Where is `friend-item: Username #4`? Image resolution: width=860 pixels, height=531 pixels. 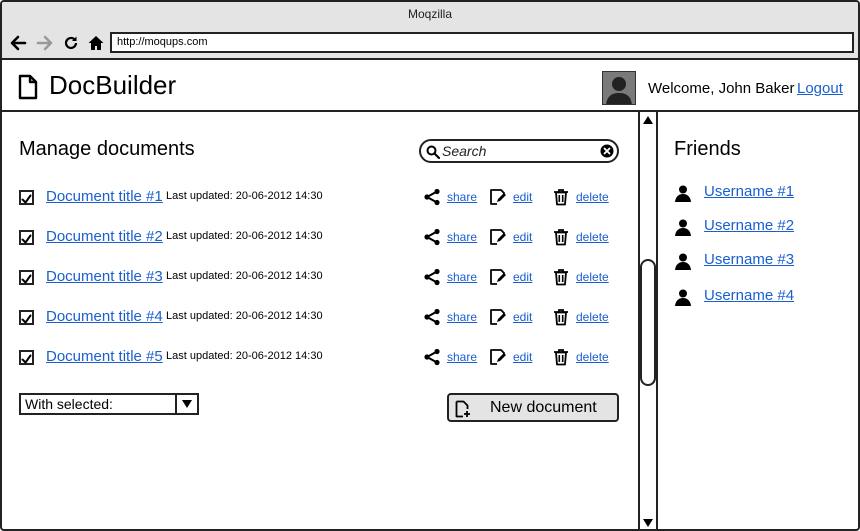
friend-item: Username #4 is located at coordinates (764, 297).